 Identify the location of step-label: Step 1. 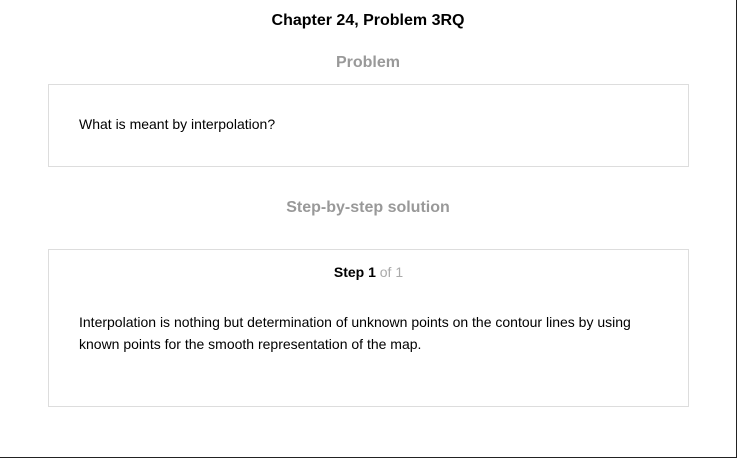
(354, 272).